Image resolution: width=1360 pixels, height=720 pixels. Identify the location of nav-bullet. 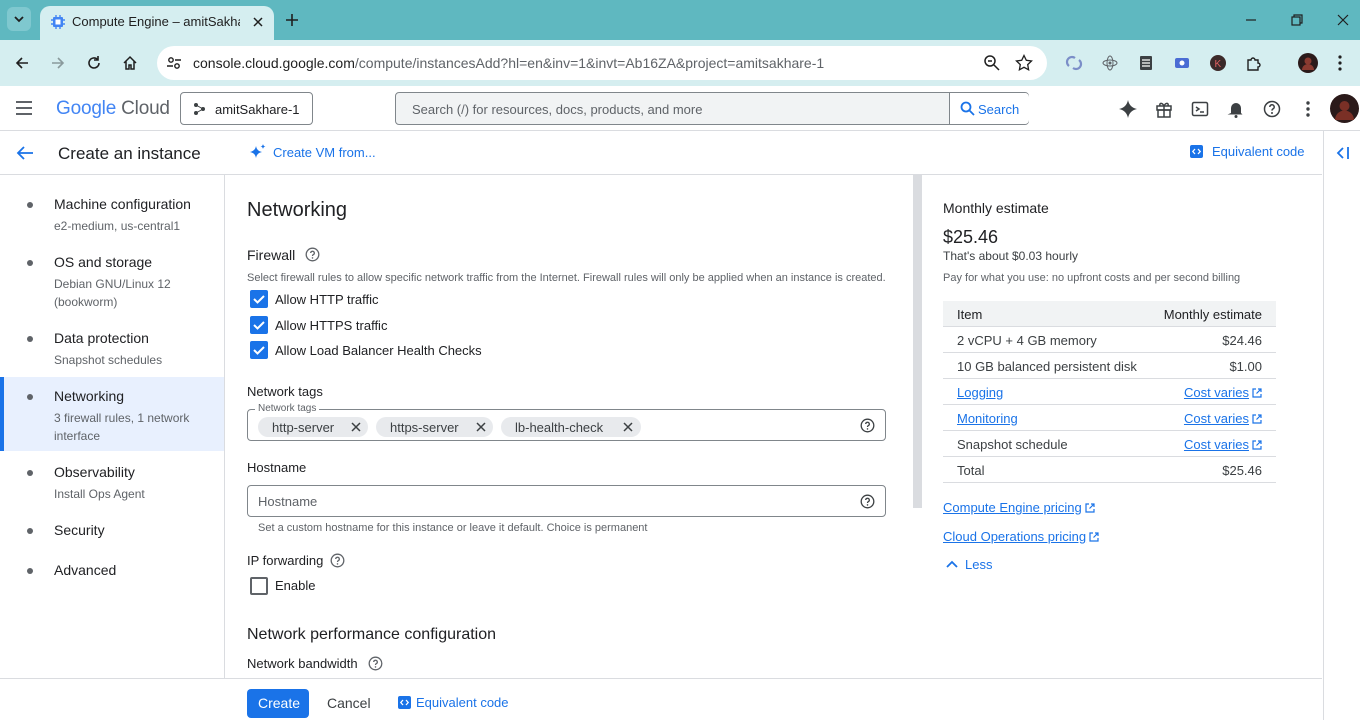
(30, 205).